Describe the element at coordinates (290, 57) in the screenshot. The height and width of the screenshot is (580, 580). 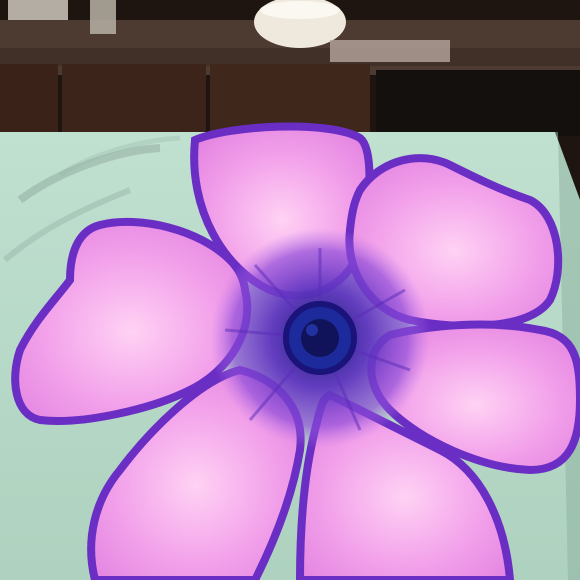
I see `countertop-shadow` at that location.